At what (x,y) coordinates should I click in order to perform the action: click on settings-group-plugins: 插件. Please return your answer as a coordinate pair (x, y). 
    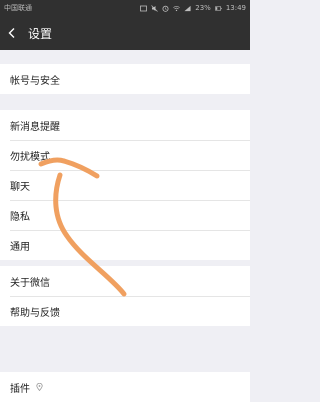
    Looking at the image, I should click on (125, 387).